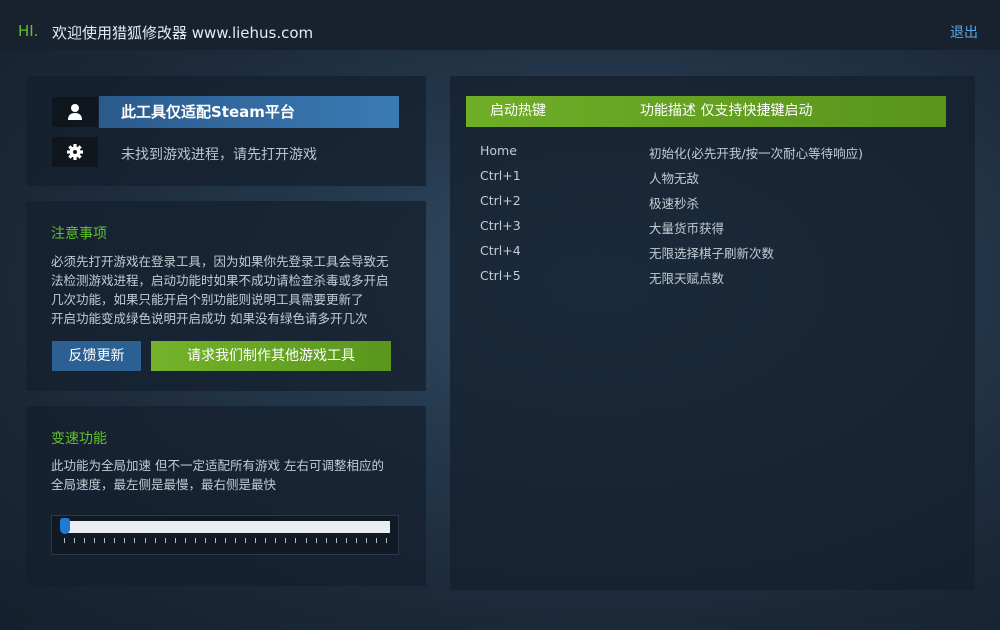 Image resolution: width=1000 pixels, height=630 pixels. Describe the element at coordinates (219, 155) in the screenshot. I see `game-status-text: 未找到游戏进程，请先打开游戏` at that location.